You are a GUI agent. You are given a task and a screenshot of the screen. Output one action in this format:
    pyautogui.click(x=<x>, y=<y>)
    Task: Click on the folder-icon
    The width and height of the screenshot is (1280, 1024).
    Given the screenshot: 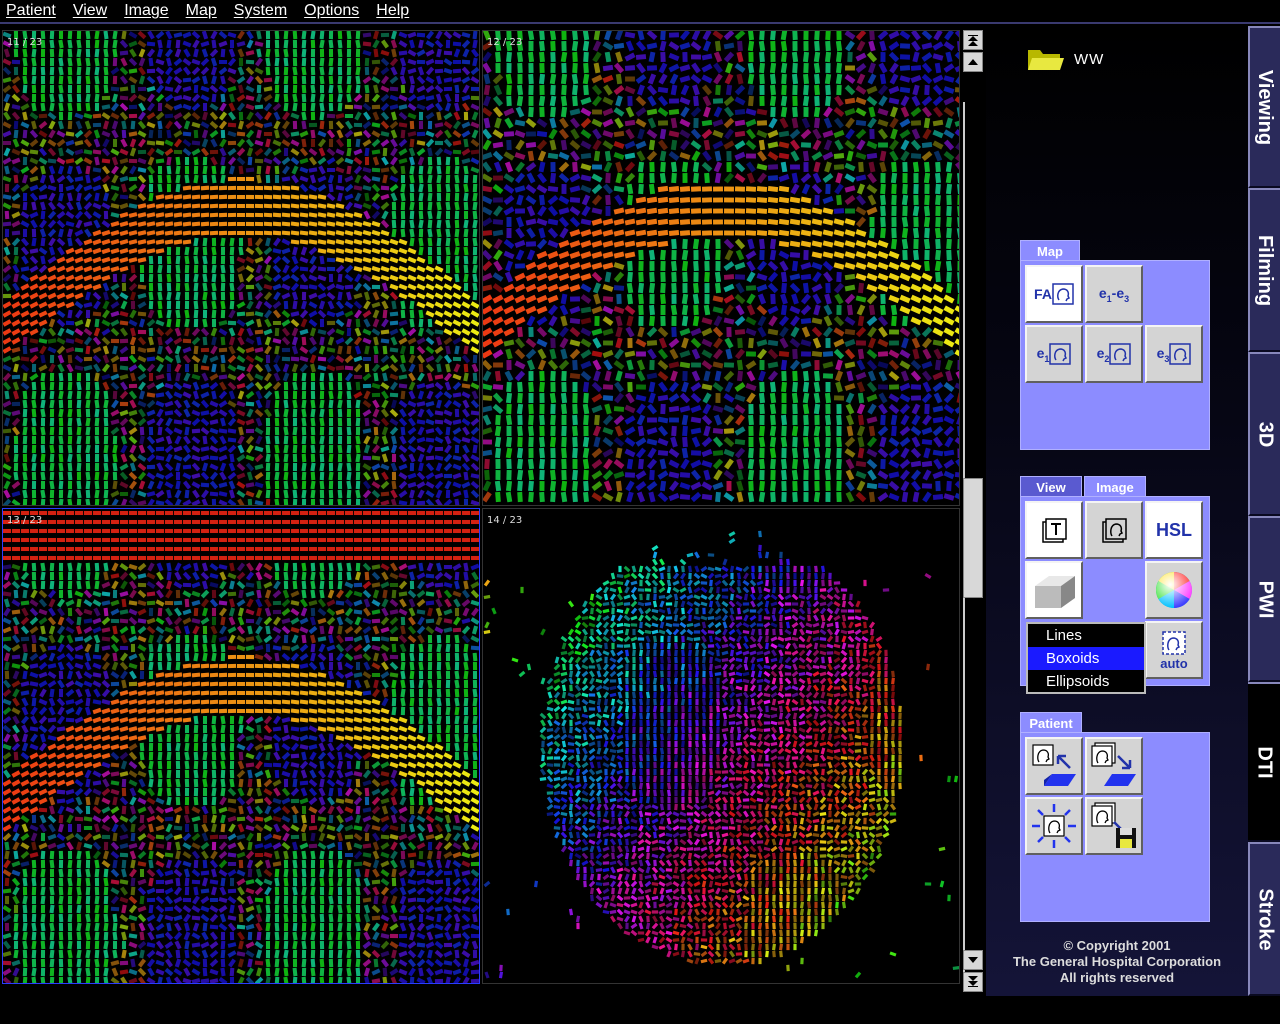 What is the action you would take?
    pyautogui.click(x=1045, y=59)
    